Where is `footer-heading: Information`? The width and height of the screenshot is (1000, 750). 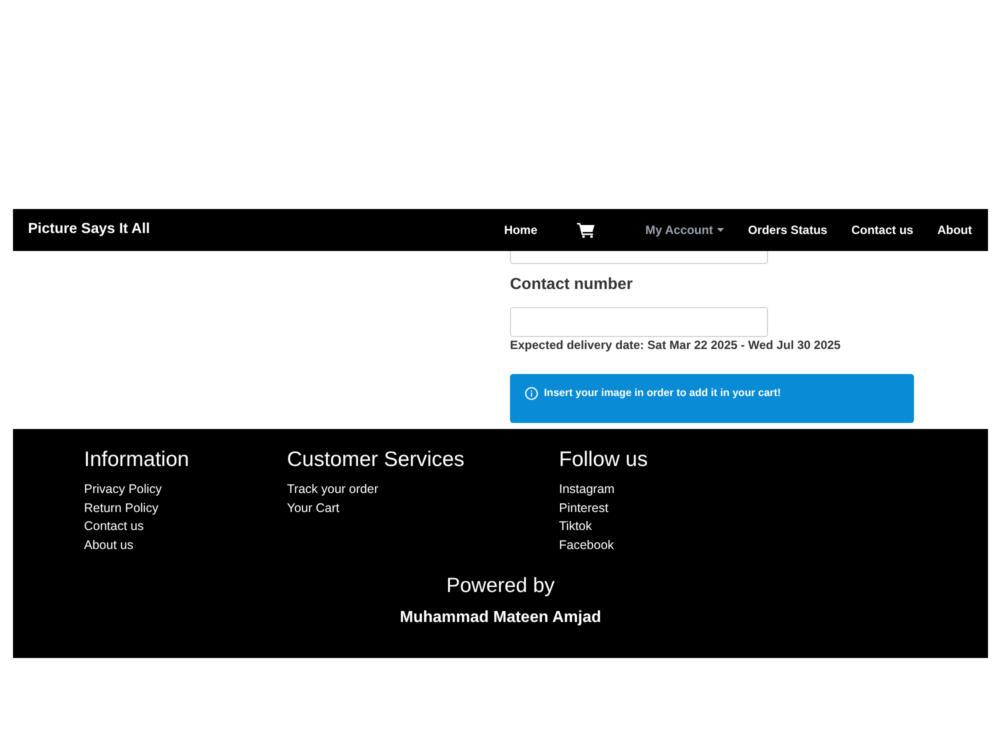
footer-heading: Information is located at coordinates (137, 460).